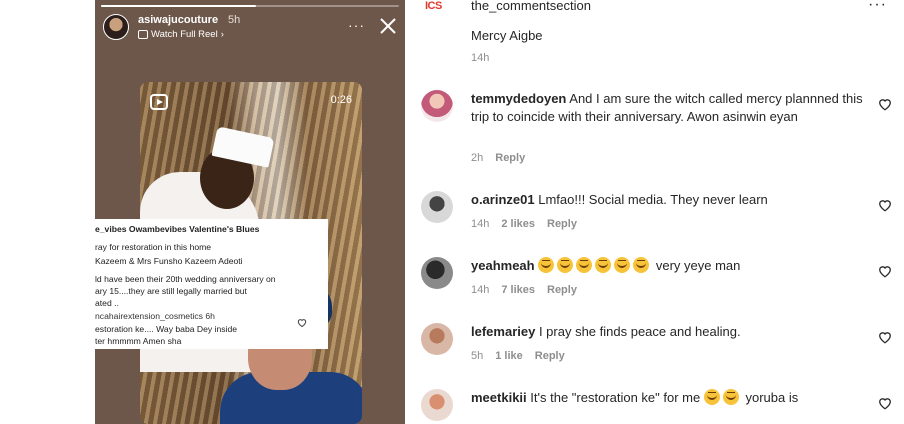 The height and width of the screenshot is (424, 904). I want to click on post-more-icon: ···, so click(877, 7).